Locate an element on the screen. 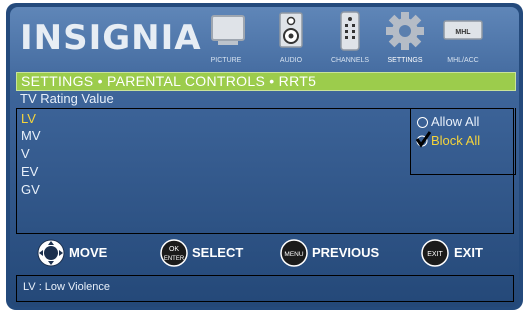 Image resolution: width=529 pixels, height=315 pixels. allow-all-option: Allow All is located at coordinates (455, 122).